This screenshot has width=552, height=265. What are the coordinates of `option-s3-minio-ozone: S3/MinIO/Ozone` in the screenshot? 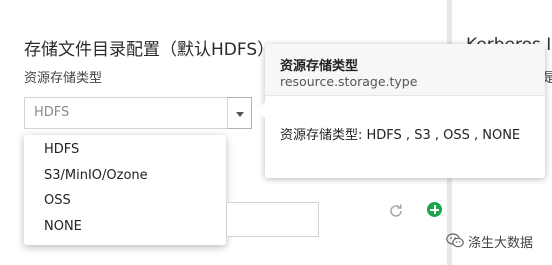 It's located at (96, 175).